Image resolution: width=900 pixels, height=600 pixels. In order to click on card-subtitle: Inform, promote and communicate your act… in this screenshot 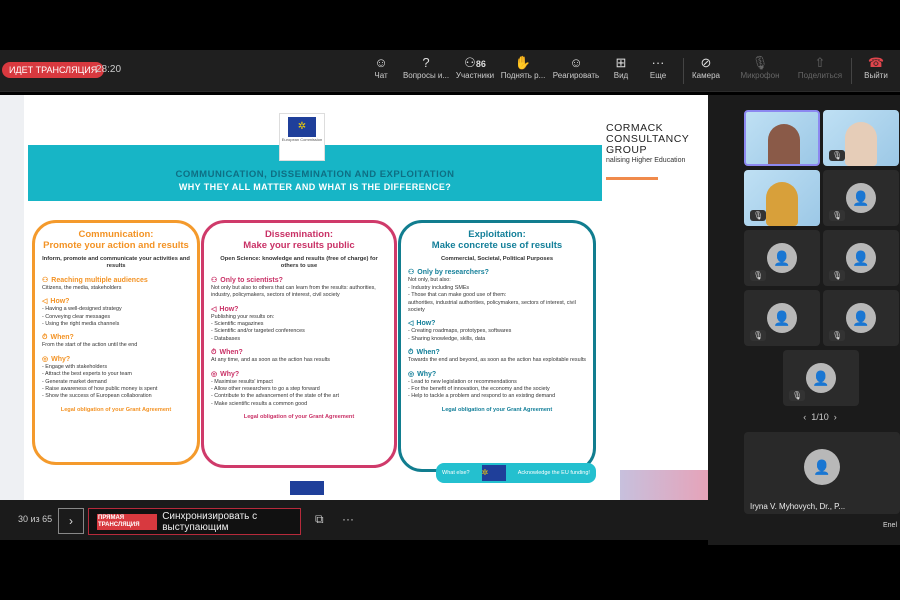, I will do `click(116, 263)`.